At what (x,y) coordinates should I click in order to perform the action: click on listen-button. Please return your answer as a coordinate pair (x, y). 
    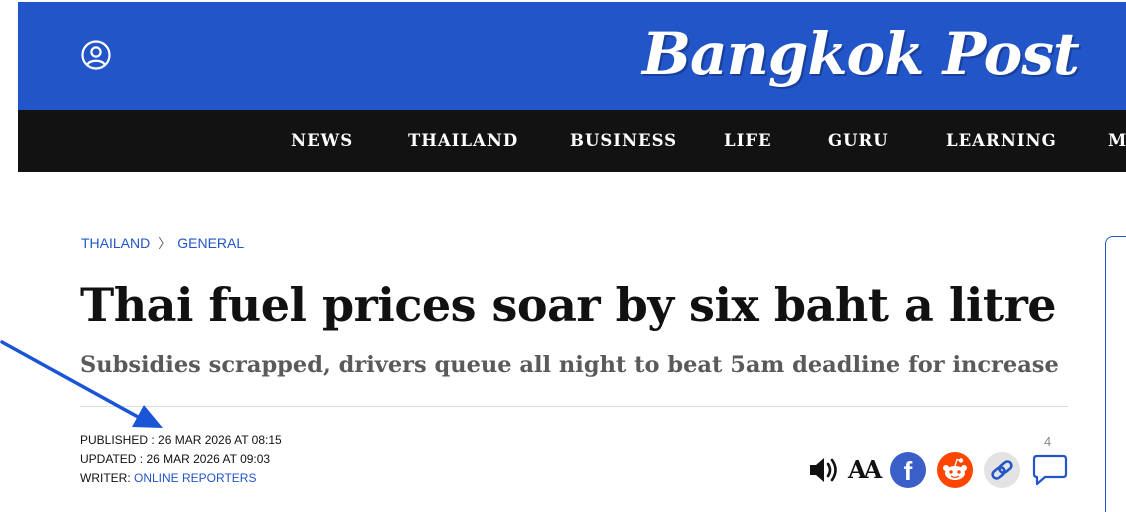
    Looking at the image, I should click on (824, 470).